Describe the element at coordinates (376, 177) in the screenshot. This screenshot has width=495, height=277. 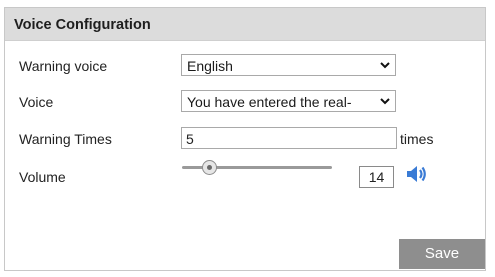
I see `volume-value-box: 14` at that location.